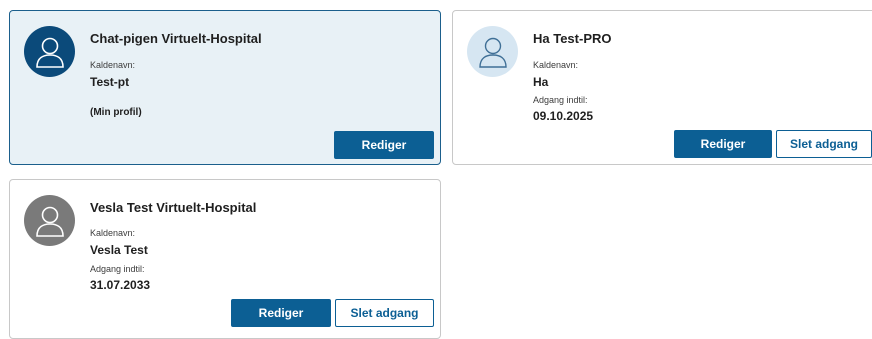 The height and width of the screenshot is (339, 872). Describe the element at coordinates (572, 38) in the screenshot. I see `profile-name: Ha Test-PRO` at that location.